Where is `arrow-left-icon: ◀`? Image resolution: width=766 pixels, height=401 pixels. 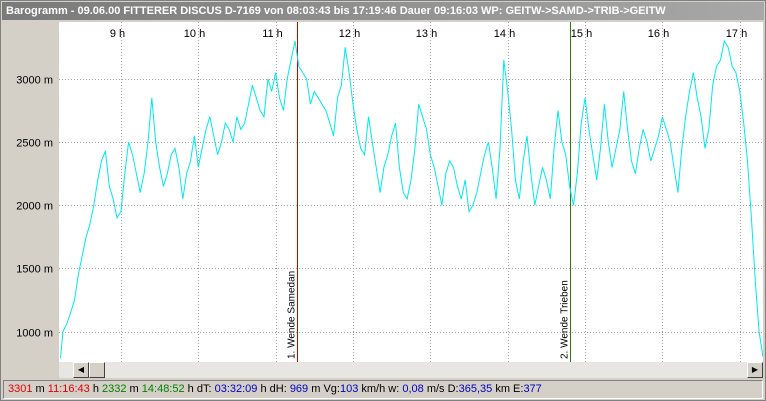 arrow-left-icon: ◀ is located at coordinates (81, 369).